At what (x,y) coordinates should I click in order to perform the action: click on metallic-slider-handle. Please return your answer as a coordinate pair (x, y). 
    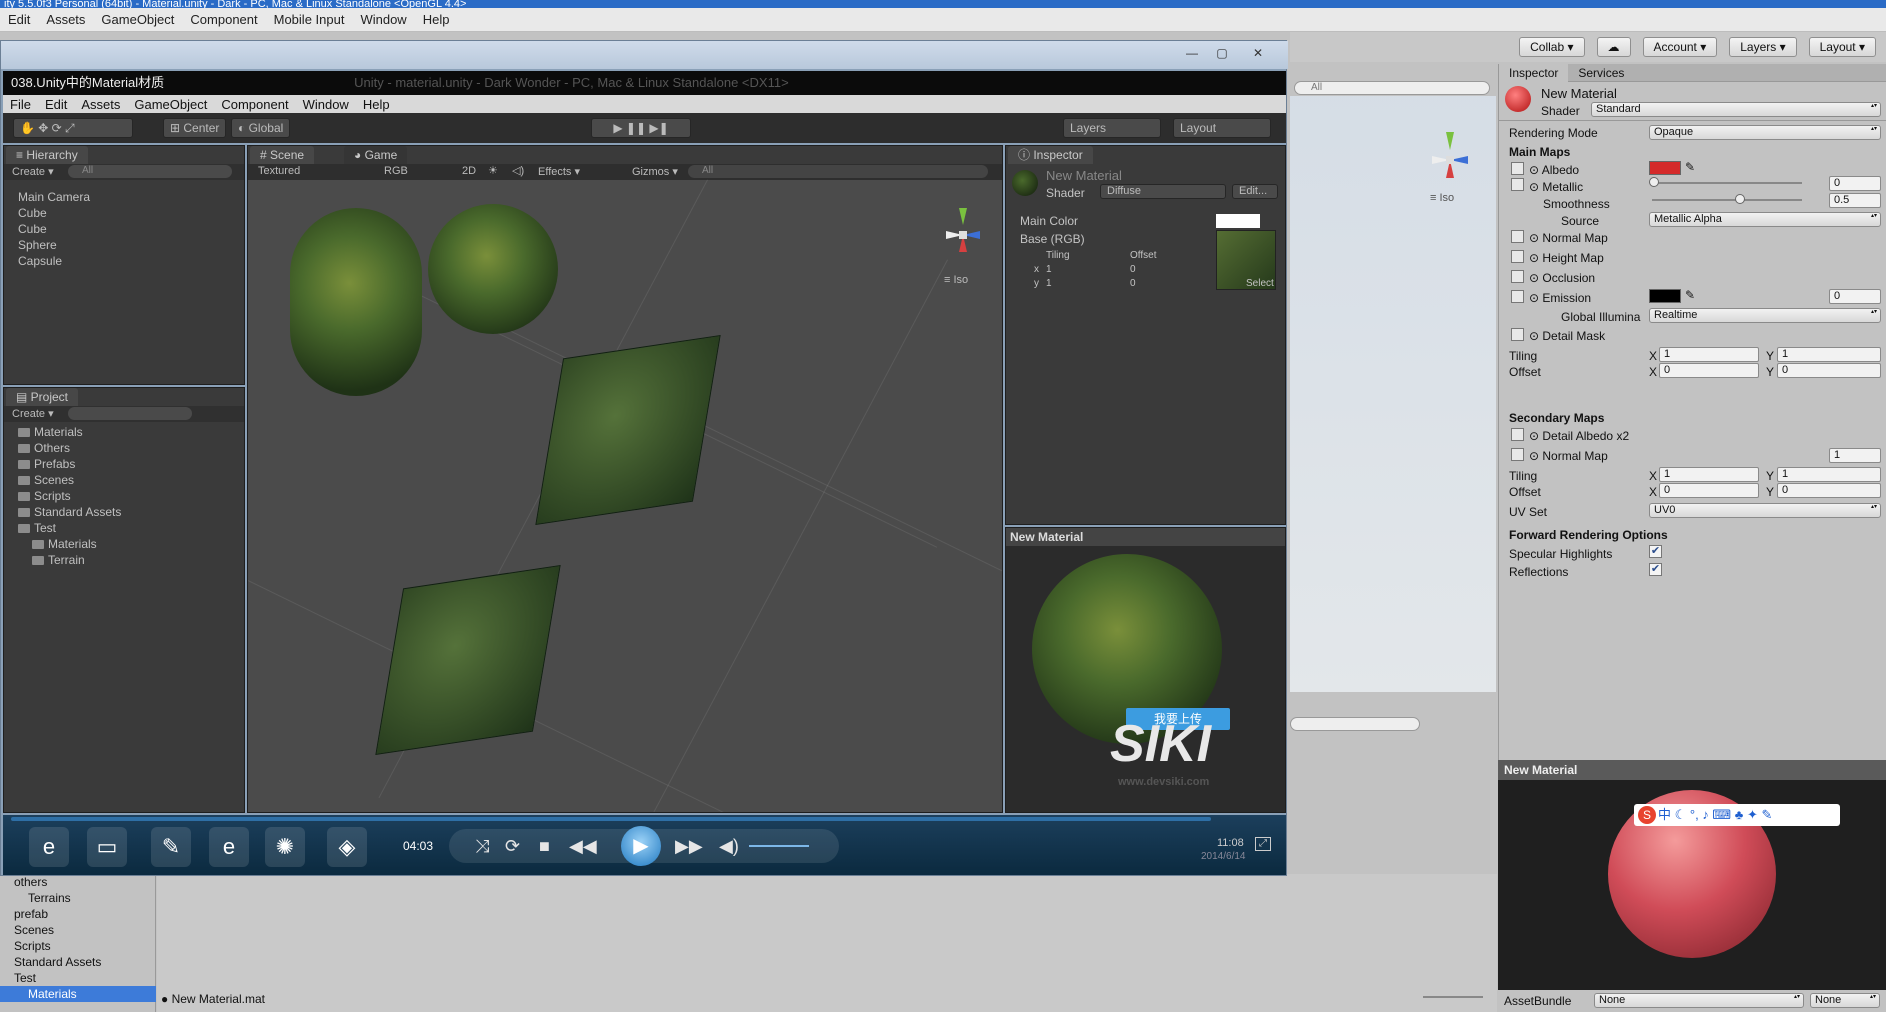
    Looking at the image, I should click on (1654, 182).